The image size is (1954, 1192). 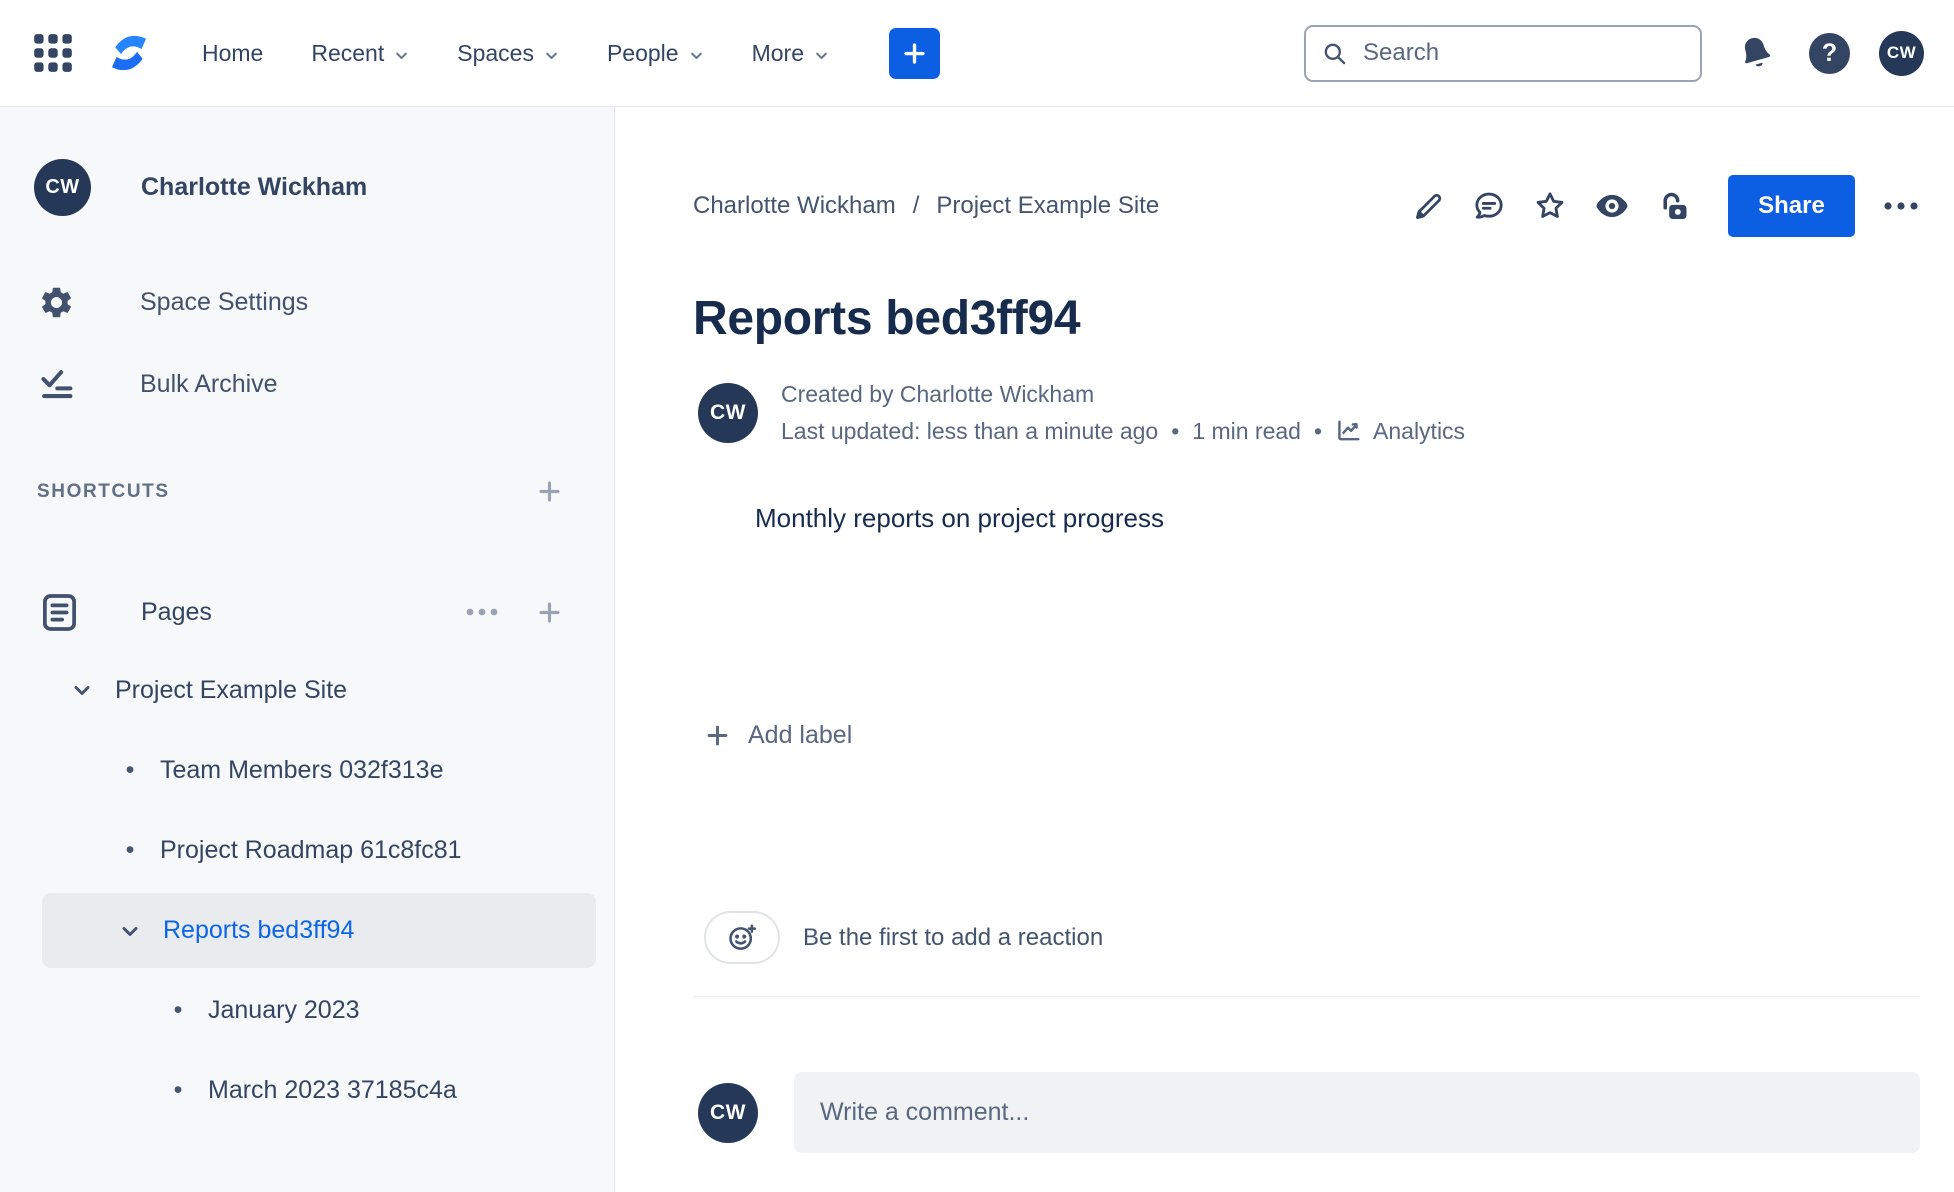 What do you see at coordinates (887, 319) in the screenshot?
I see `page-title: Reports bed3ff94` at bounding box center [887, 319].